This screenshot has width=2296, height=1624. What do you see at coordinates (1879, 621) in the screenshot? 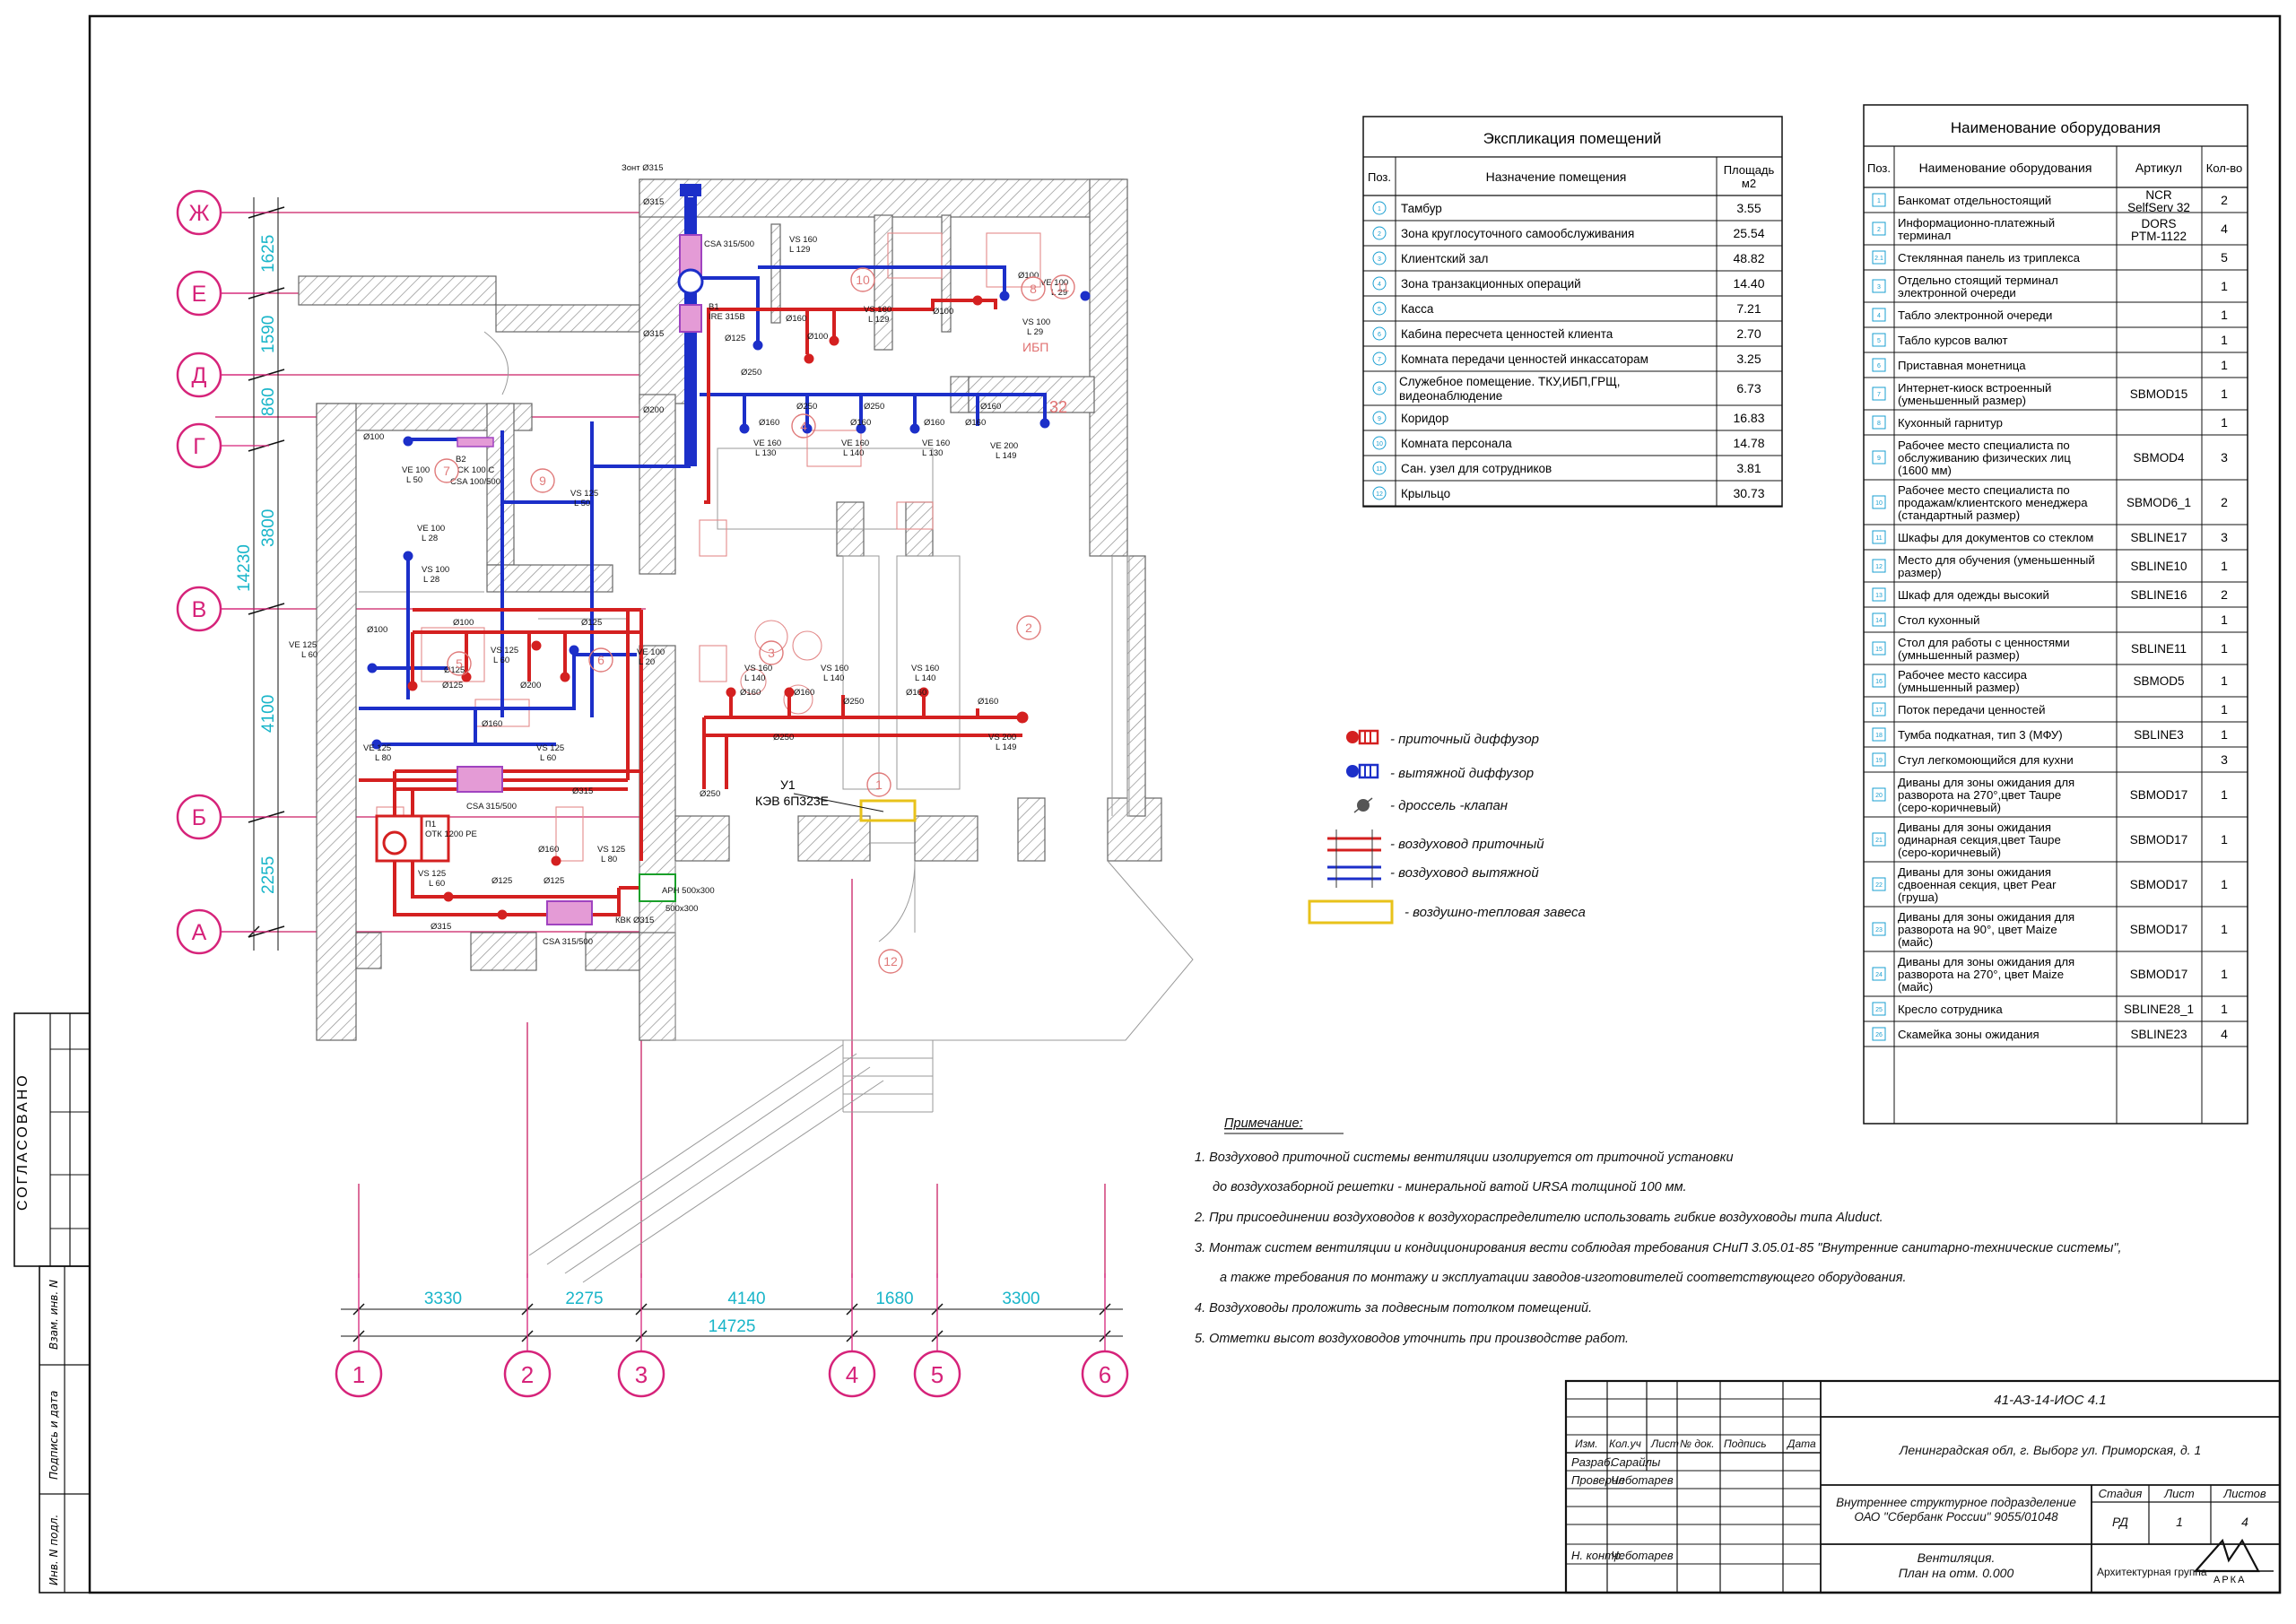
I see `equipment-pos: 14` at bounding box center [1879, 621].